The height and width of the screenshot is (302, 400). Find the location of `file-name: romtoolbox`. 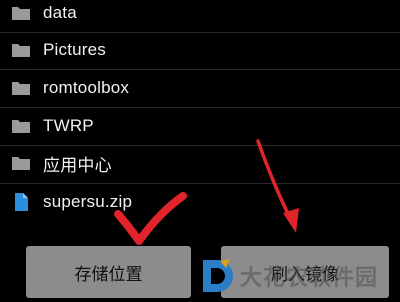

file-name: romtoolbox is located at coordinates (86, 87).